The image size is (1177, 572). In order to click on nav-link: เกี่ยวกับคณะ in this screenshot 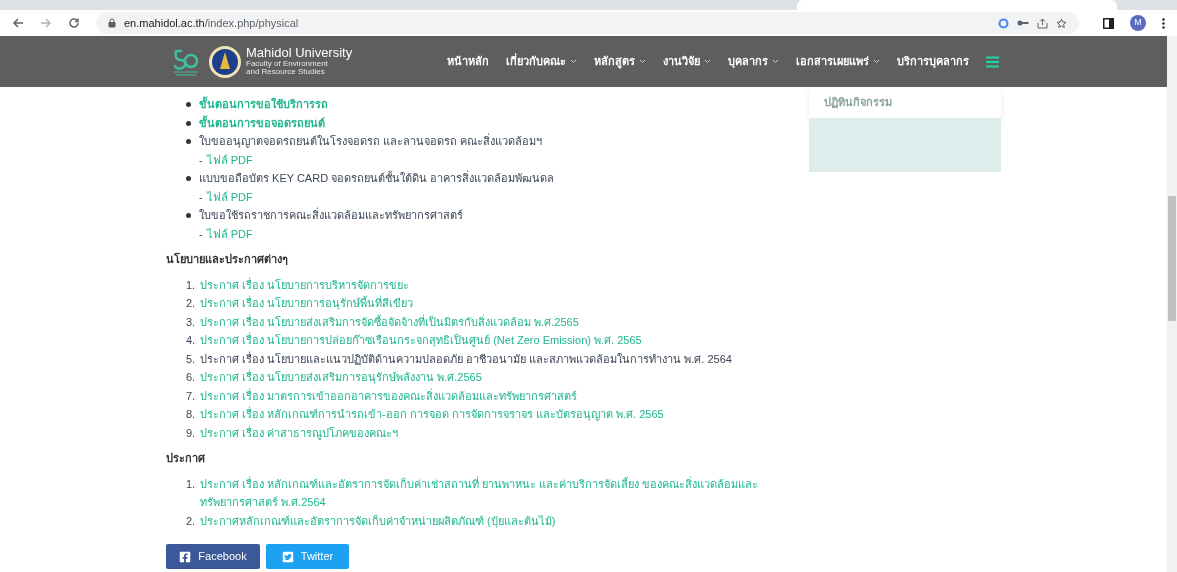, I will do `click(541, 61)`.